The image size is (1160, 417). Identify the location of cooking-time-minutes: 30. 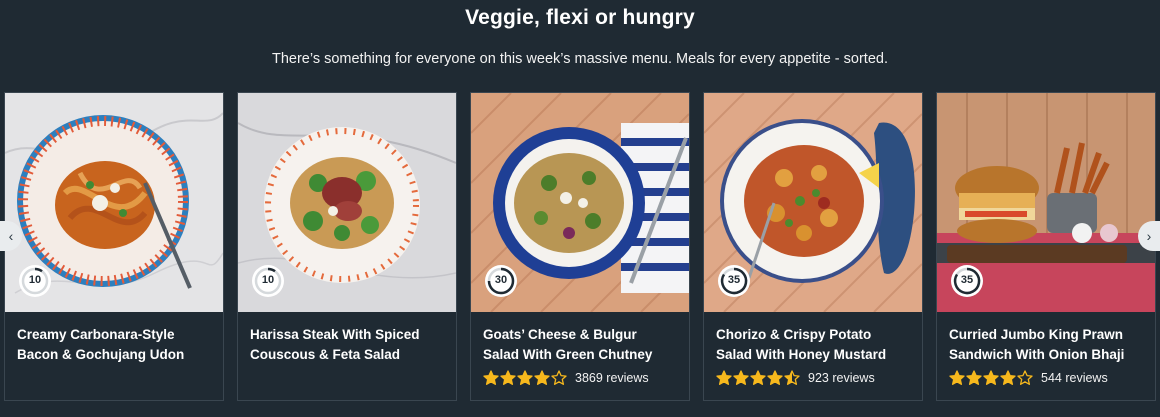
(501, 280).